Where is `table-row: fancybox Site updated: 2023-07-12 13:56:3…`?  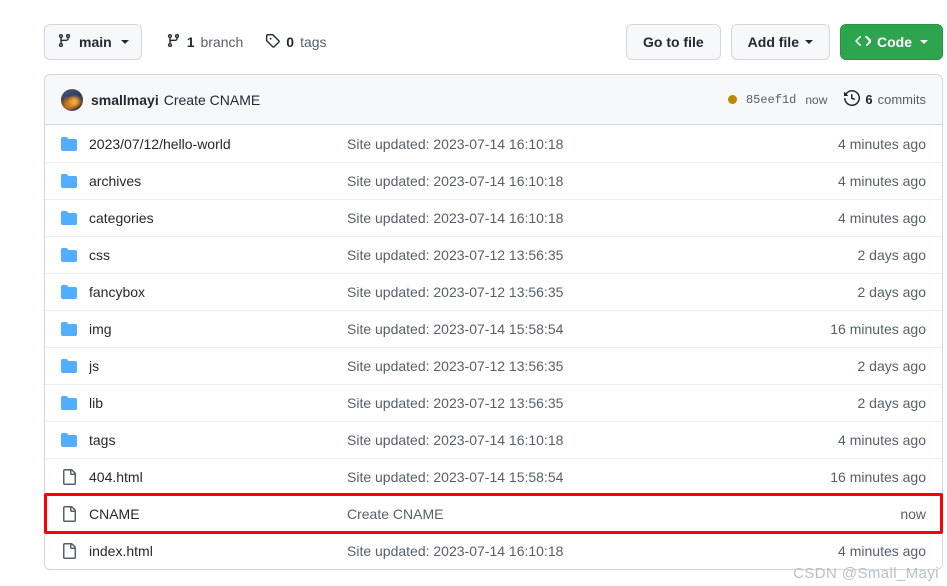 table-row: fancybox Site updated: 2023-07-12 13:56:3… is located at coordinates (493, 291).